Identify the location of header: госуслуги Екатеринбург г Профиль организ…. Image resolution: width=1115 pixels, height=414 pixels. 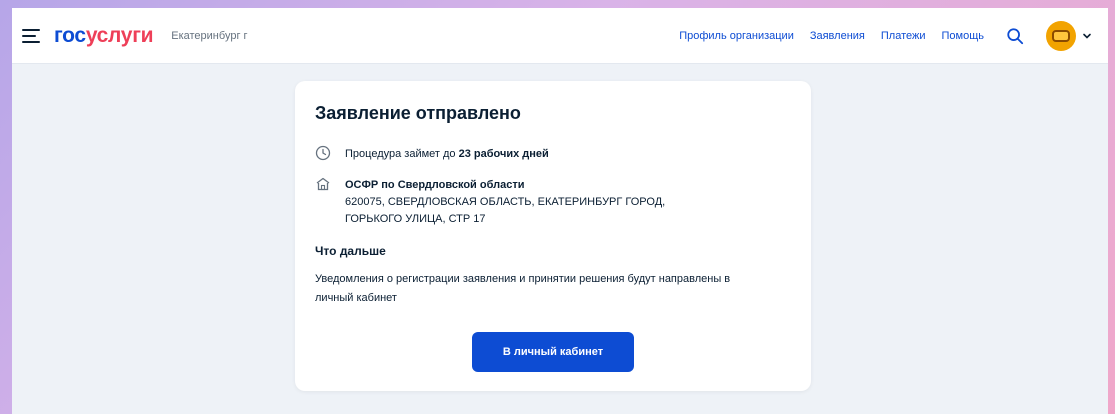
(560, 36).